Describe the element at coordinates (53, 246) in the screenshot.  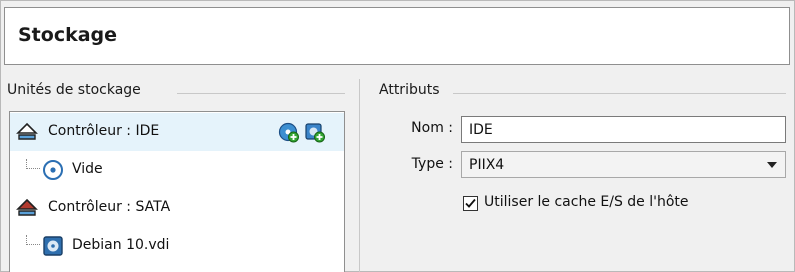
I see `hard-disk-icon` at that location.